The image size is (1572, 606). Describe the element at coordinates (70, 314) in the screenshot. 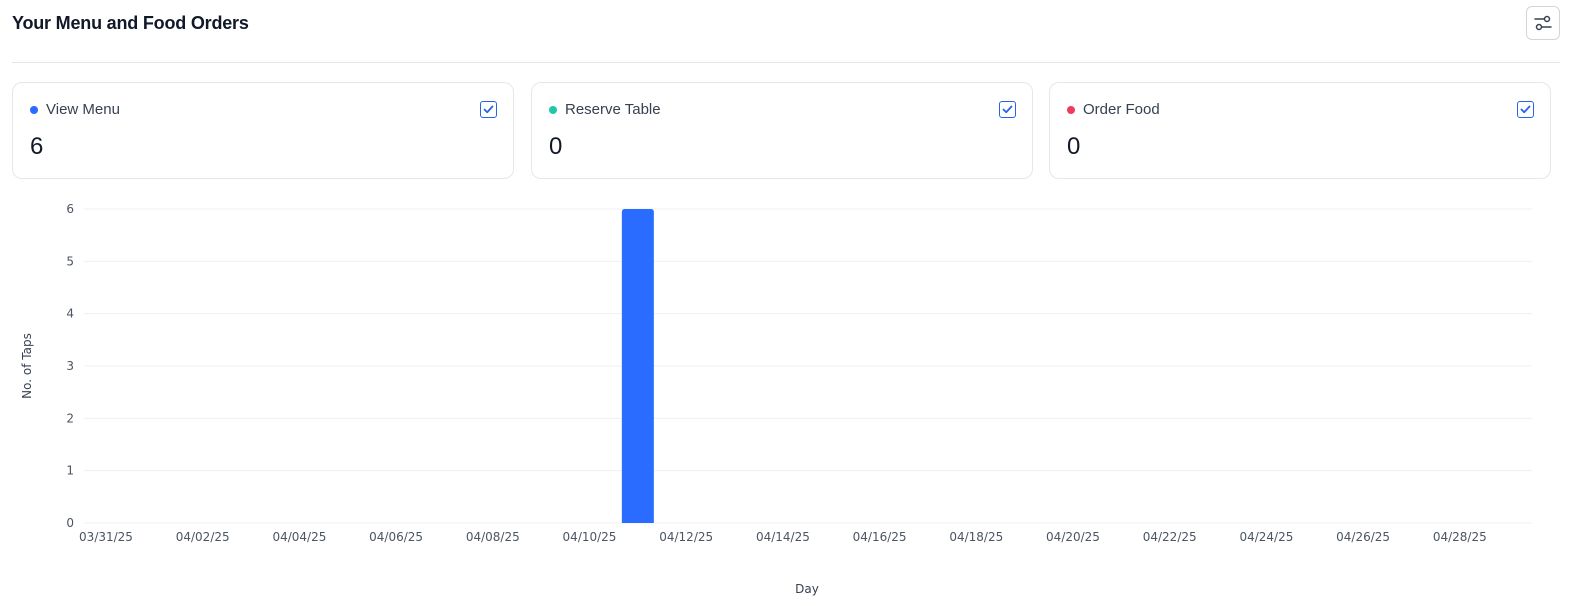

I see `y-tick-label: 4` at that location.